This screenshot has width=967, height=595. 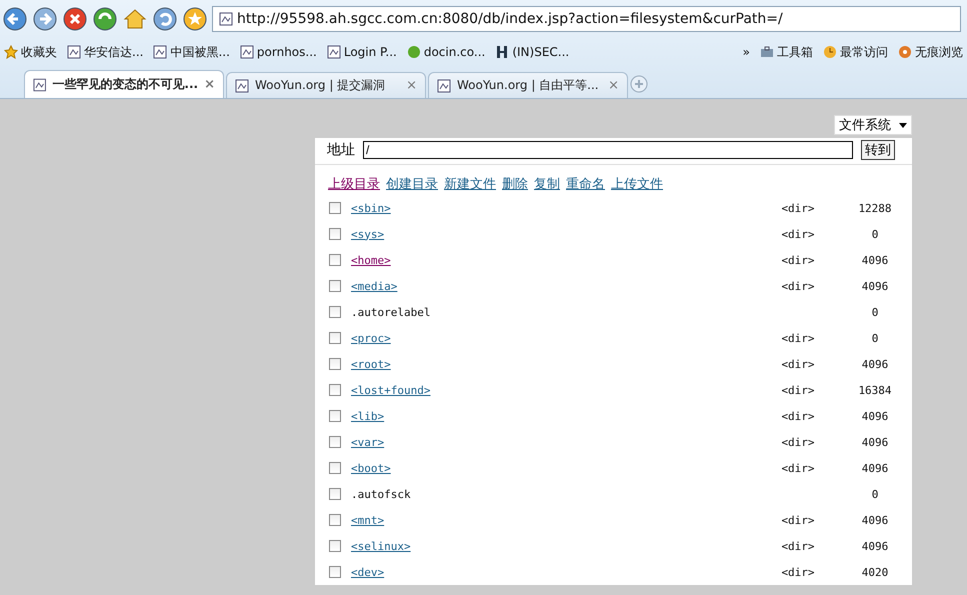 I want to click on path-field: /, so click(x=608, y=150).